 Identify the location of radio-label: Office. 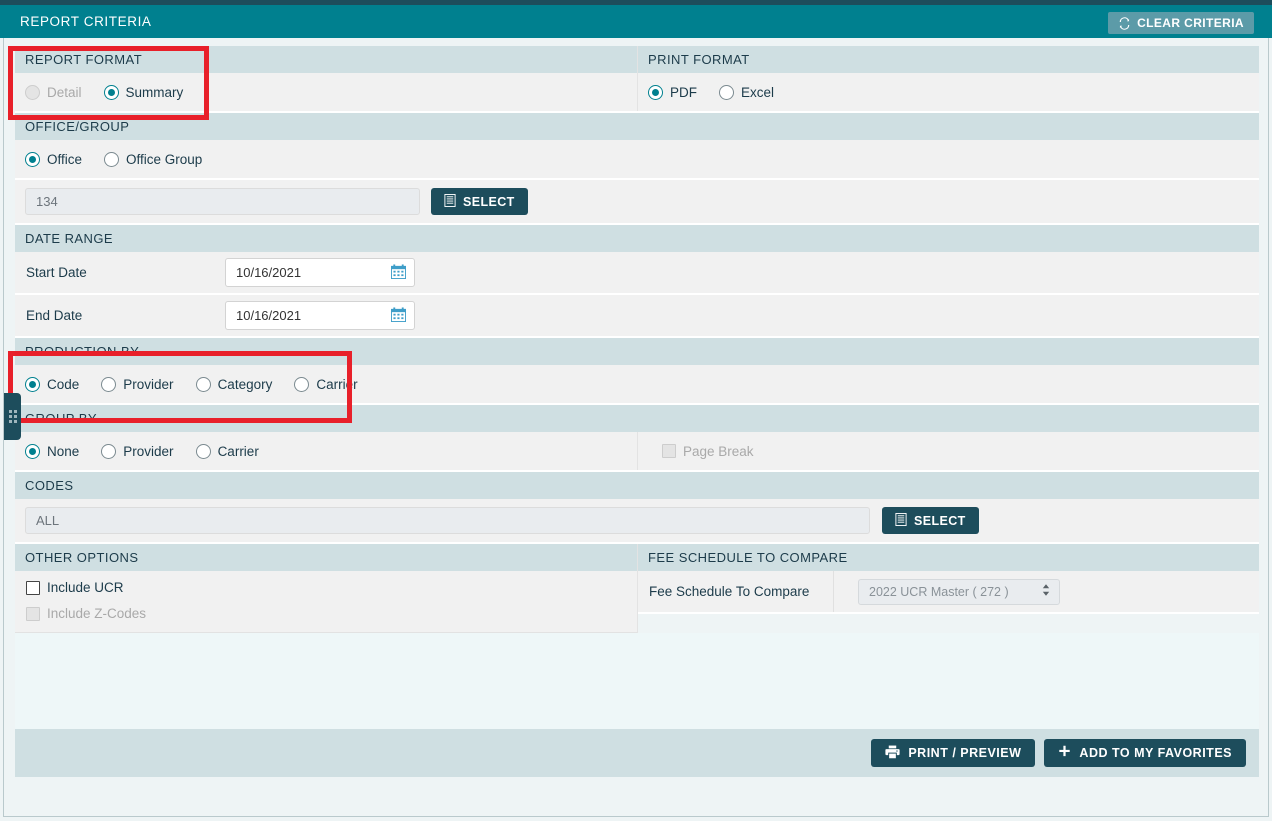
(65, 159).